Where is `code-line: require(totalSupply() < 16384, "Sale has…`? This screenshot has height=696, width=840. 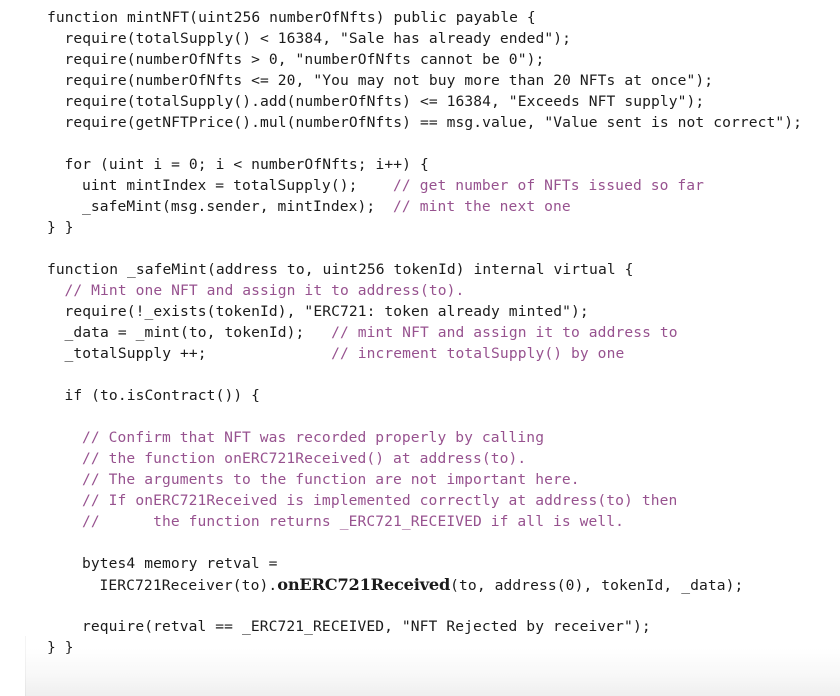
code-line: require(totalSupply() < 16384, "Sale has… is located at coordinates (420, 38).